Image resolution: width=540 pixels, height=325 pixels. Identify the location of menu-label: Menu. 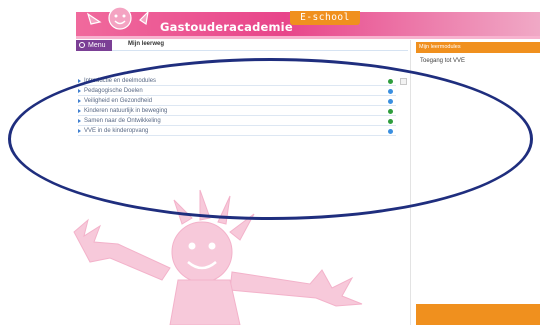
(97, 45).